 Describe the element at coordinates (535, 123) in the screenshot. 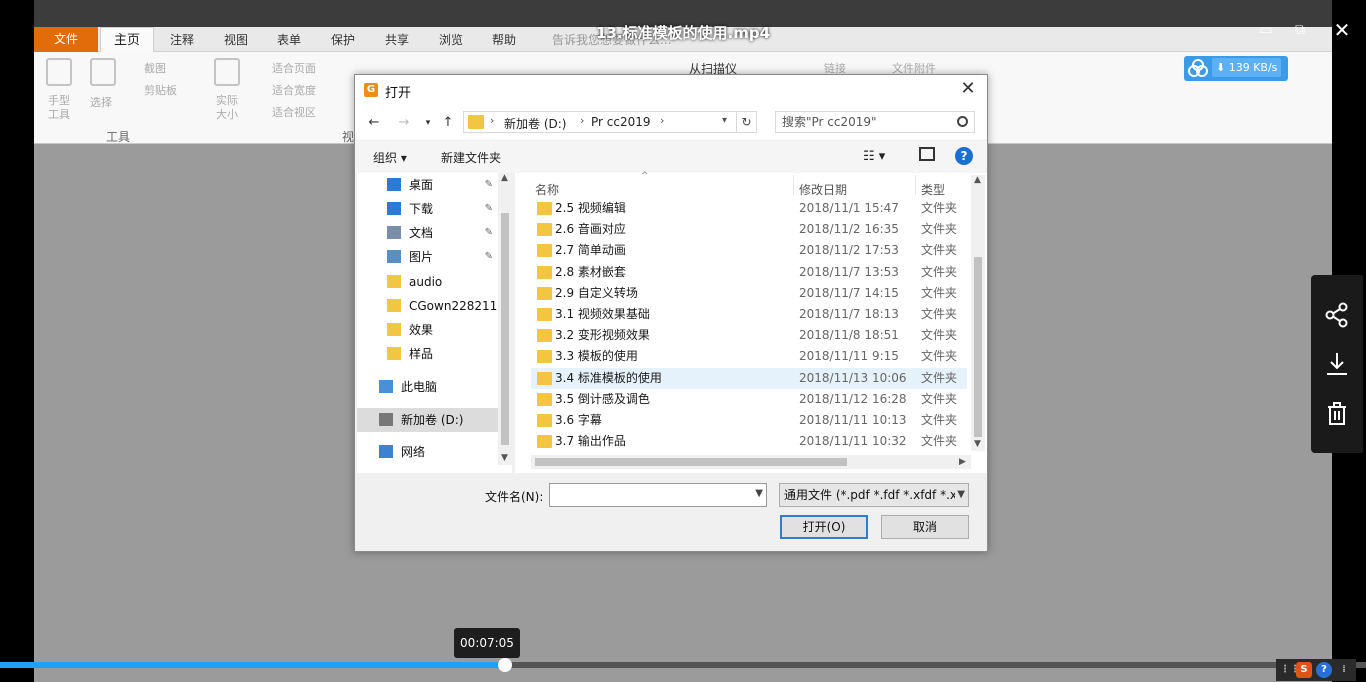

I see `address-segment-drive: 新加卷 (D:)` at that location.